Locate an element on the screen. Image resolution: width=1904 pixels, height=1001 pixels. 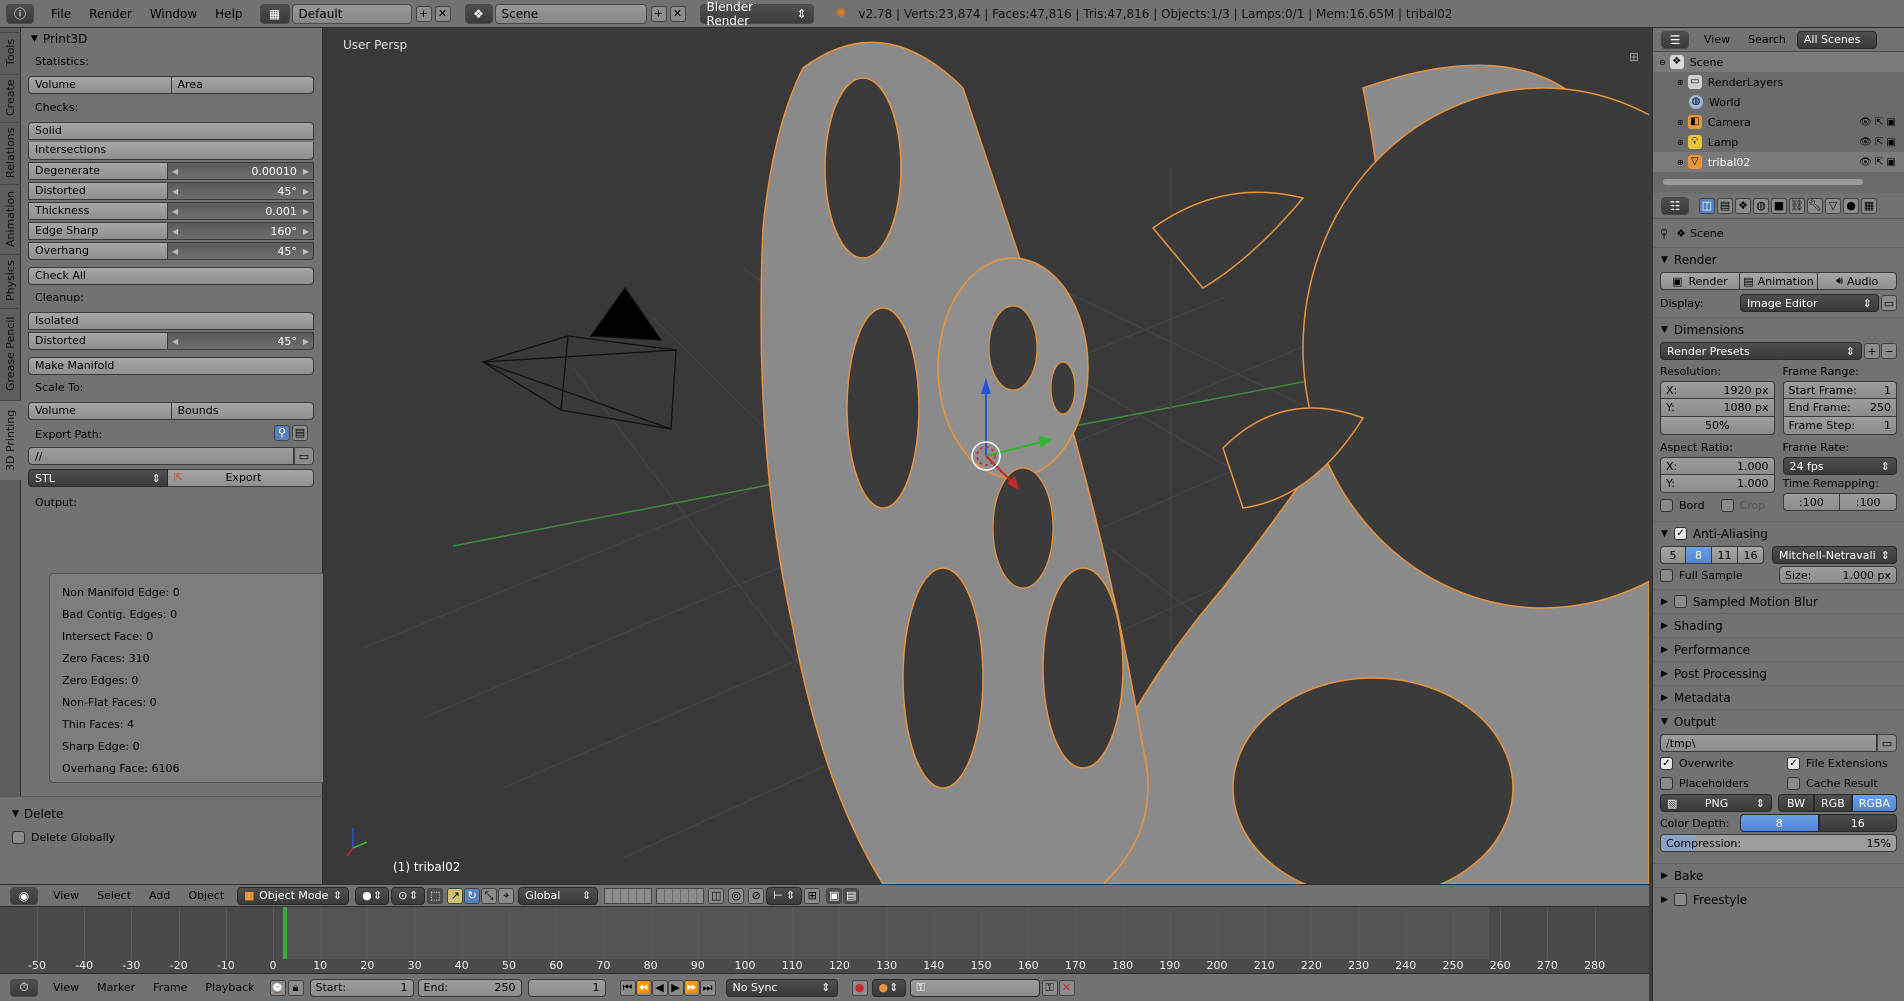
tab-animation: Animation is located at coordinates (10, 218).